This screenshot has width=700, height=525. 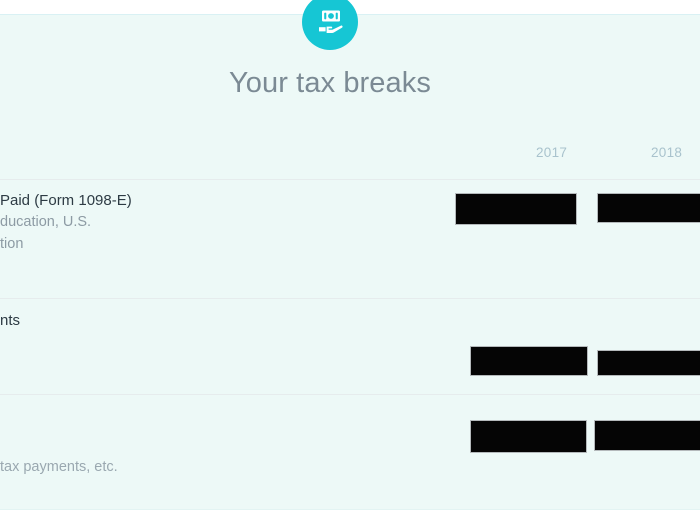 I want to click on row-label-main: nts, so click(x=10, y=320).